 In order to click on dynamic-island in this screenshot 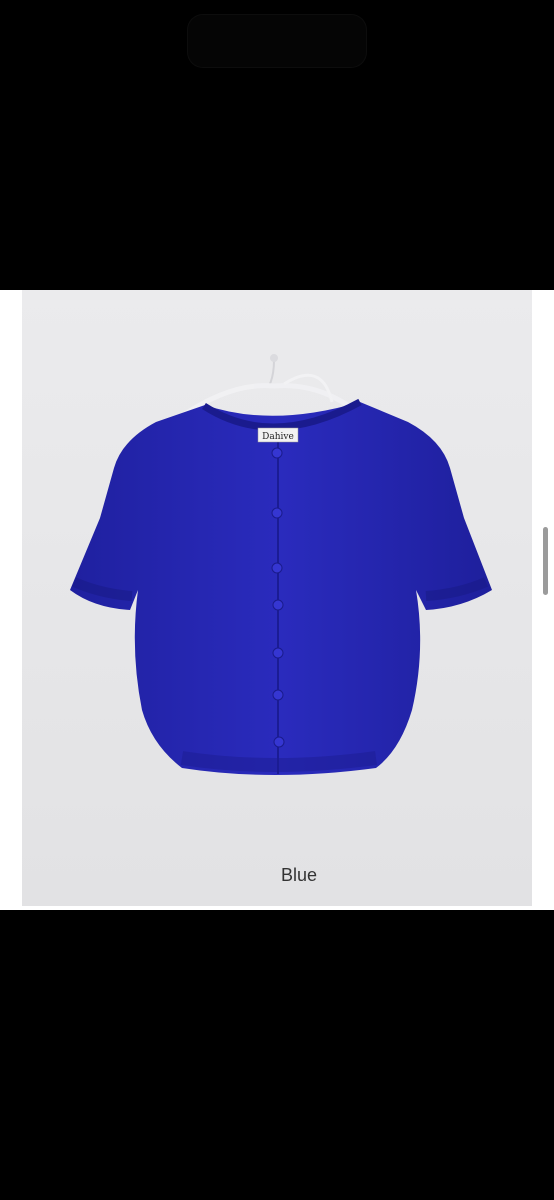, I will do `click(277, 41)`.